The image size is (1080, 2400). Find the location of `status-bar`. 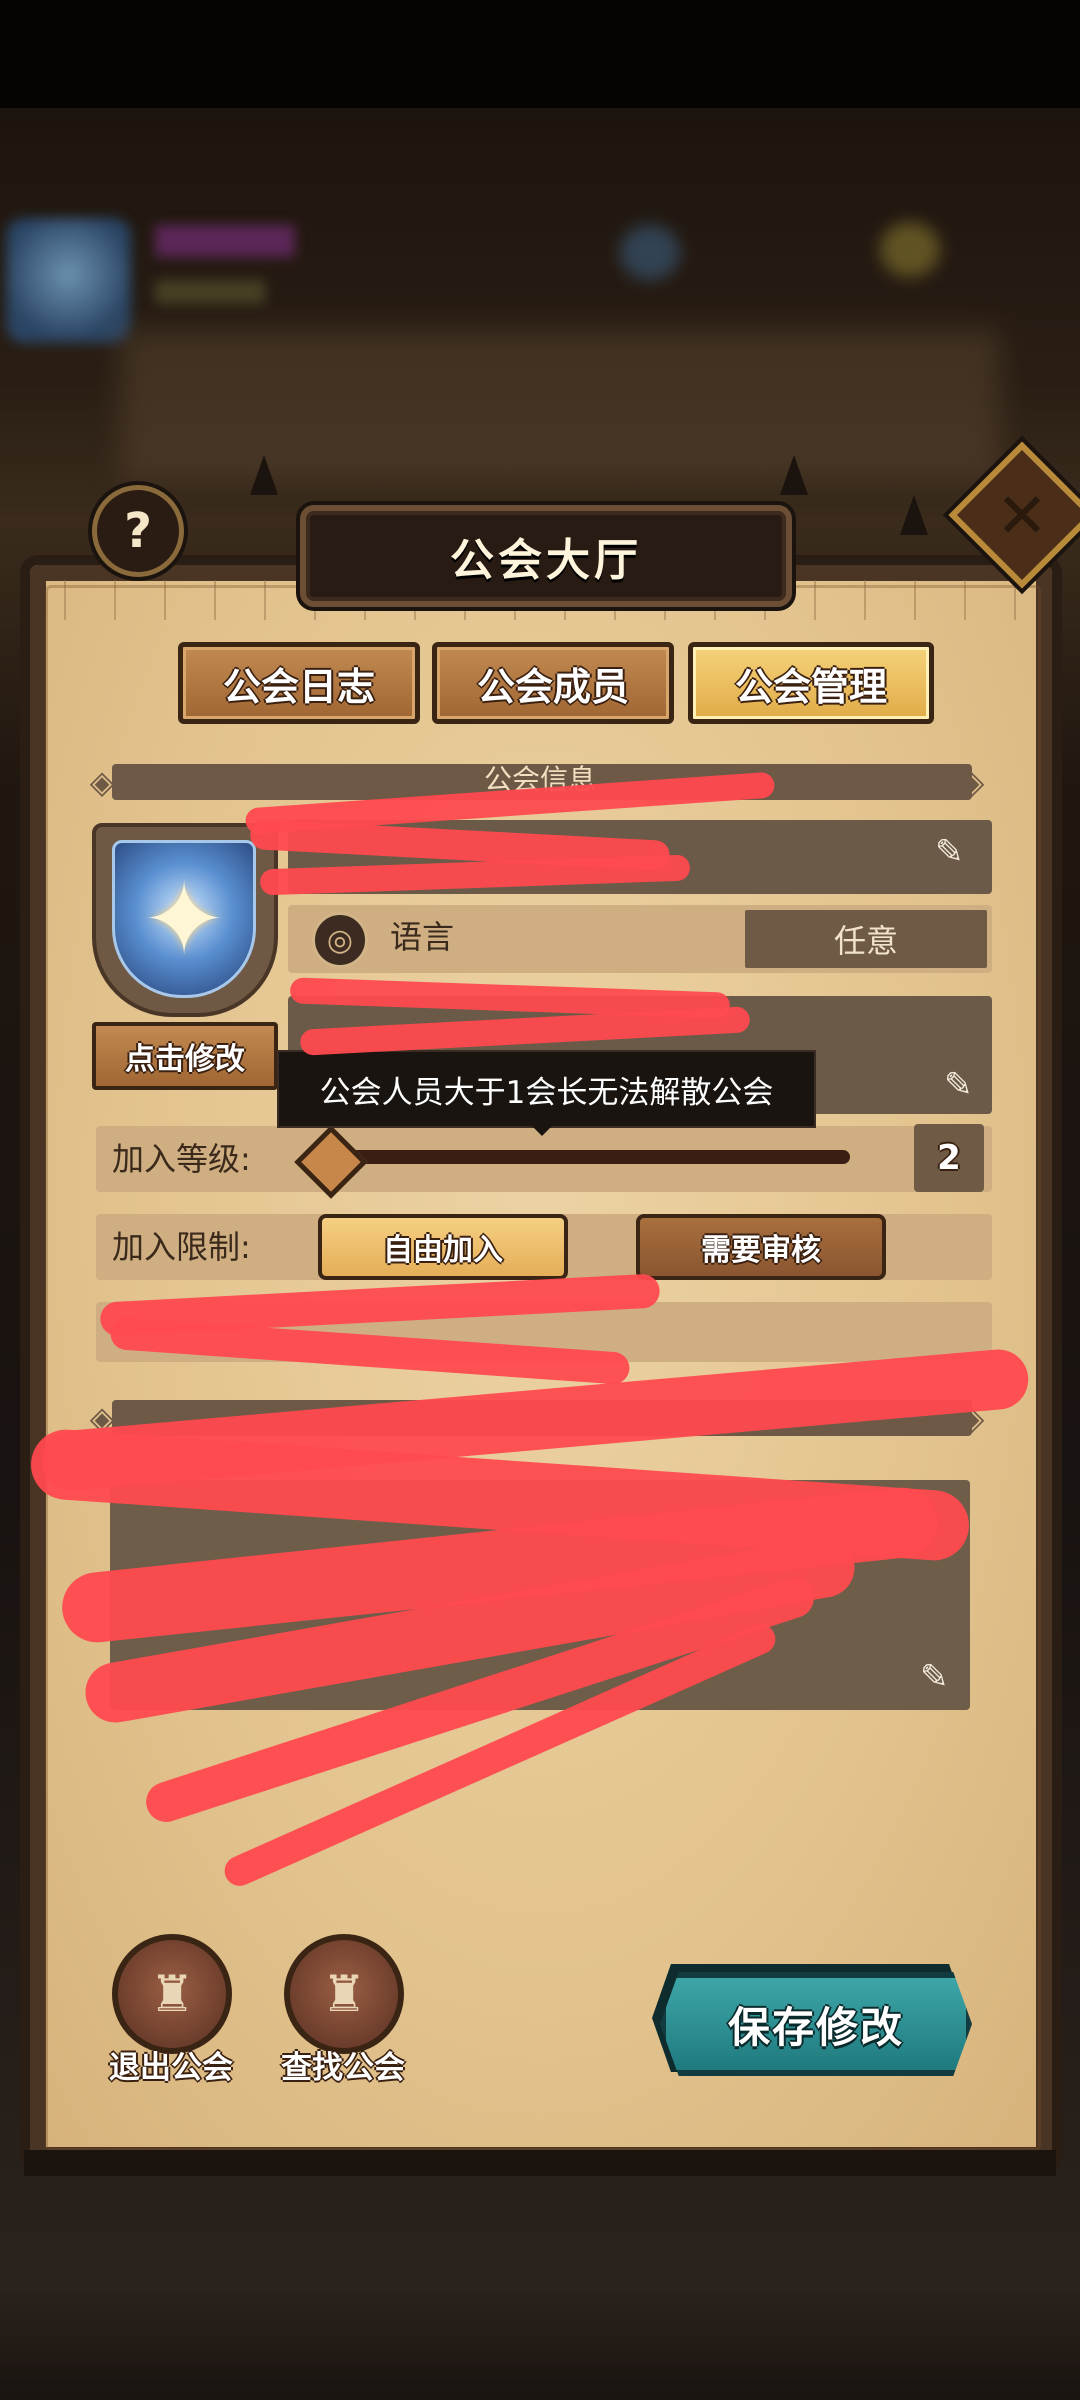

status-bar is located at coordinates (540, 54).